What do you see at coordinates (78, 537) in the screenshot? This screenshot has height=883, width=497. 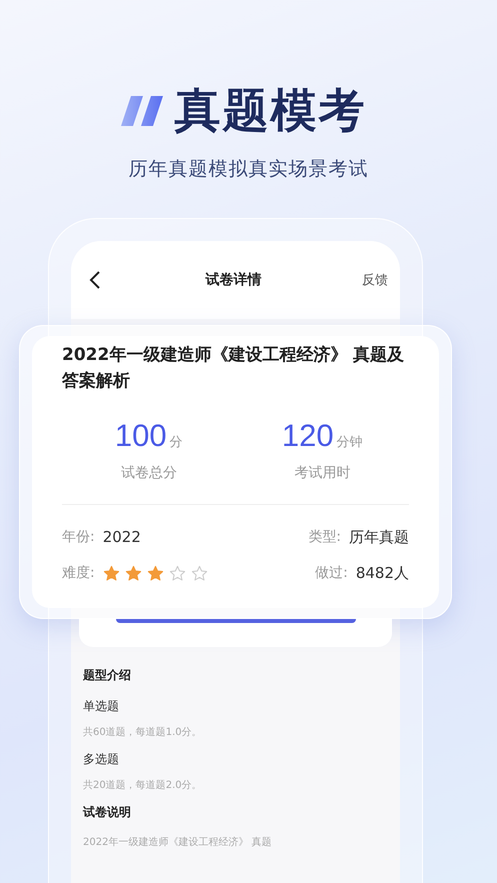 I see `meta-label: 年份:` at bounding box center [78, 537].